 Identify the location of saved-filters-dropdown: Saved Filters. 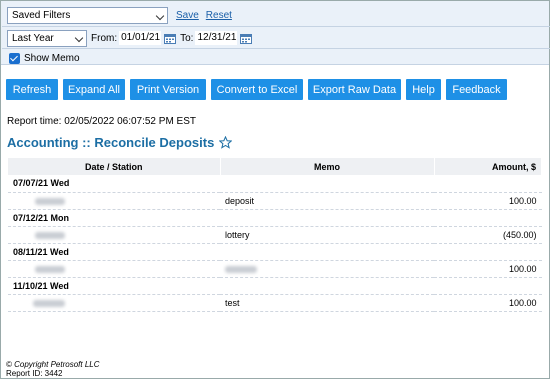
(87, 15).